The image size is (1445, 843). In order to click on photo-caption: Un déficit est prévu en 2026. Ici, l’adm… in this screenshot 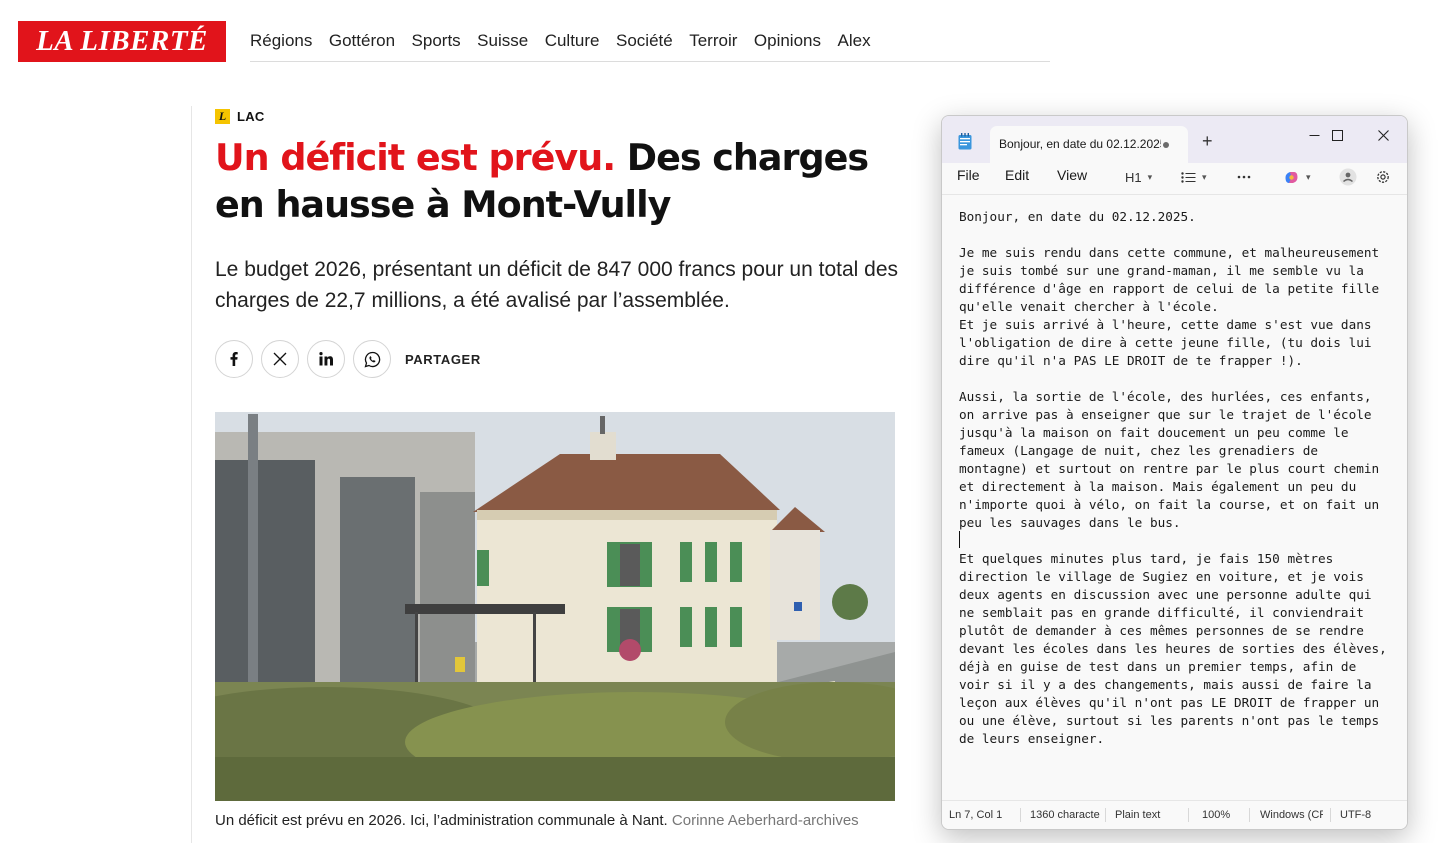, I will do `click(560, 820)`.